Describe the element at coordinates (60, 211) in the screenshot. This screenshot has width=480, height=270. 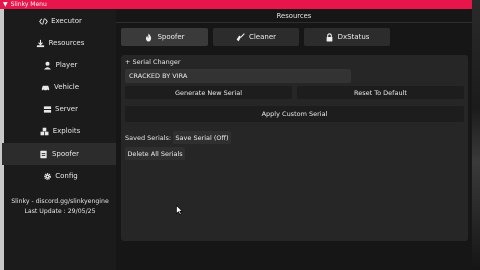
I see `footer-update-text: Last Update : 29/05/25` at that location.